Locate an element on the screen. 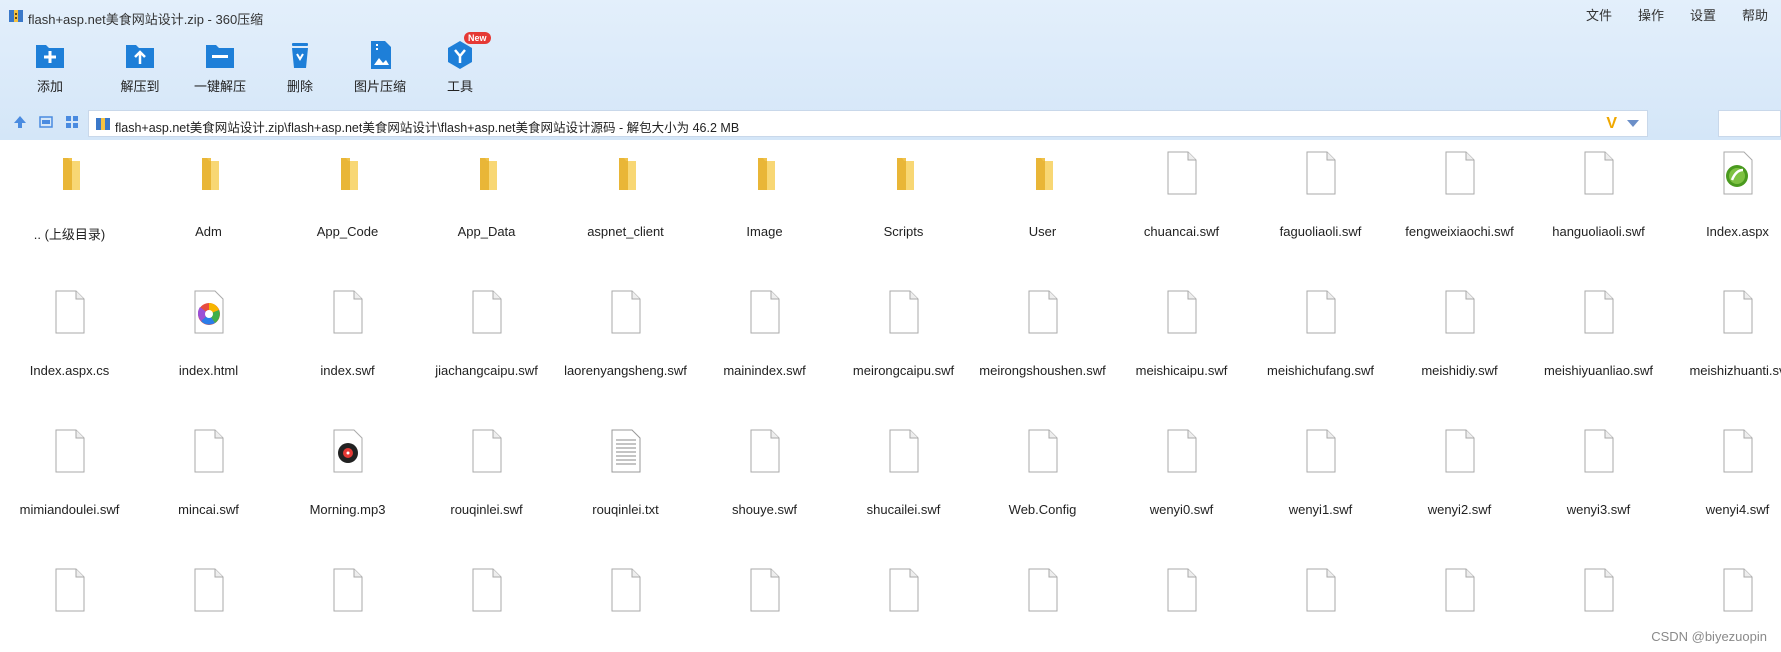 This screenshot has height=652, width=1781. image-compress-icon is located at coordinates (381, 55).